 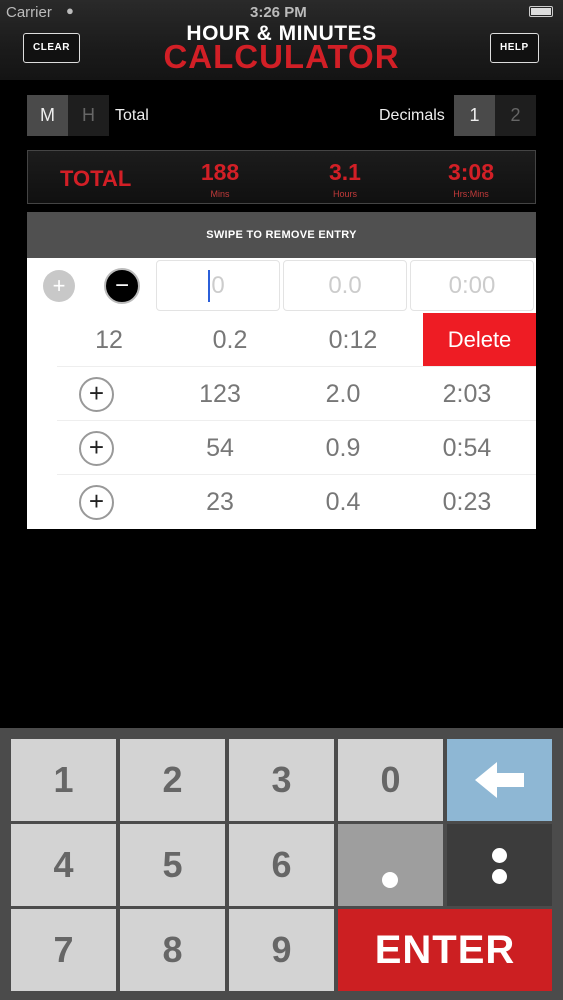 What do you see at coordinates (353, 340) in the screenshot?
I see `entry-hrsmins: 0:12` at bounding box center [353, 340].